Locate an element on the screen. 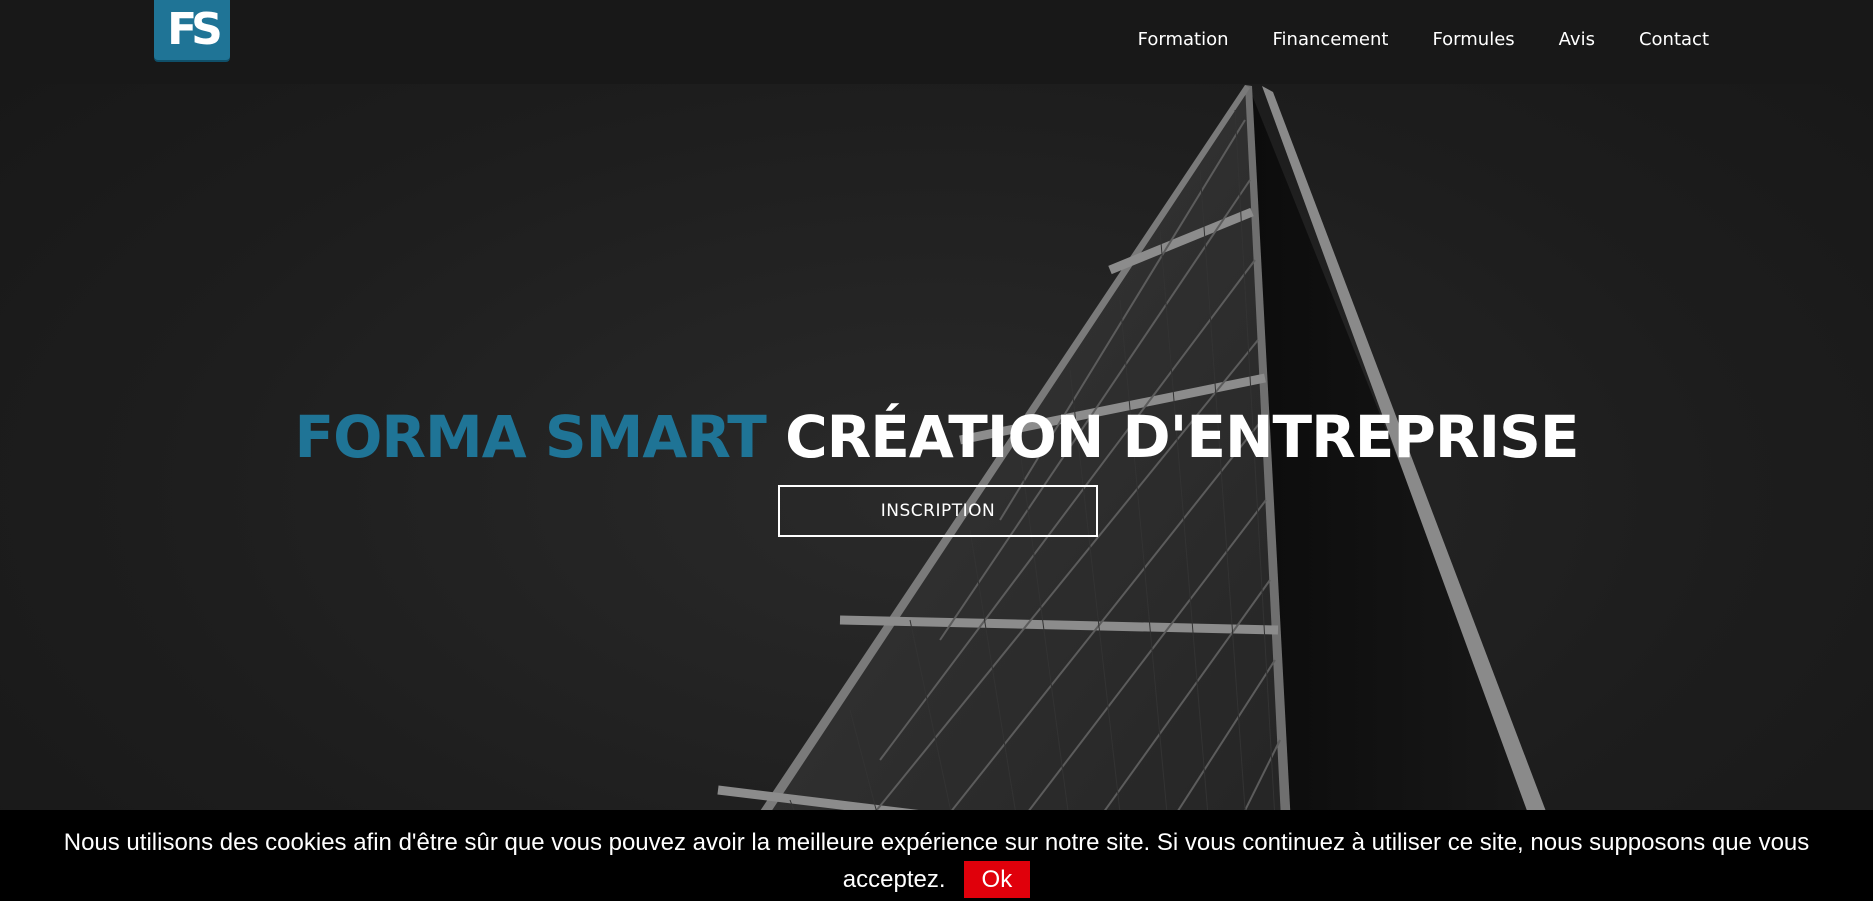 Image resolution: width=1873 pixels, height=901 pixels. hero-title-rest: CRÉATION D'ENTREPRISE is located at coordinates (1182, 437).